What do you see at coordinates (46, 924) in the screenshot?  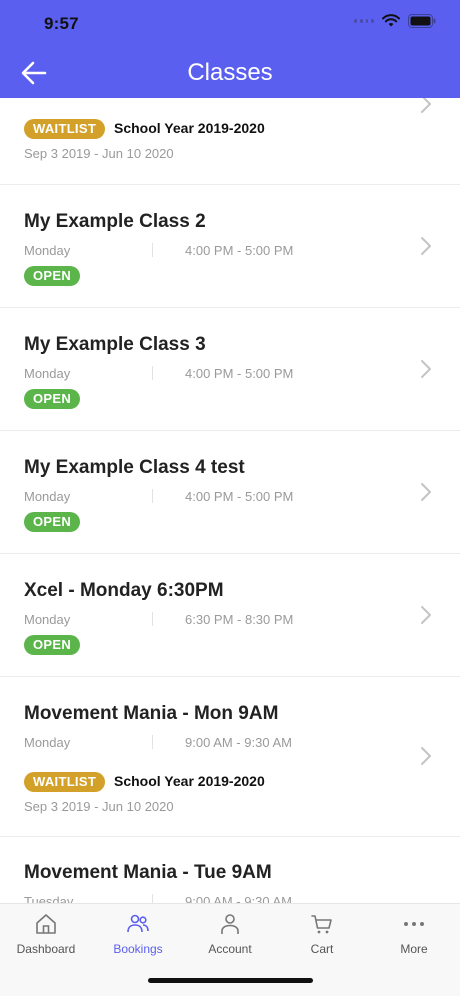 I see `home-icon` at bounding box center [46, 924].